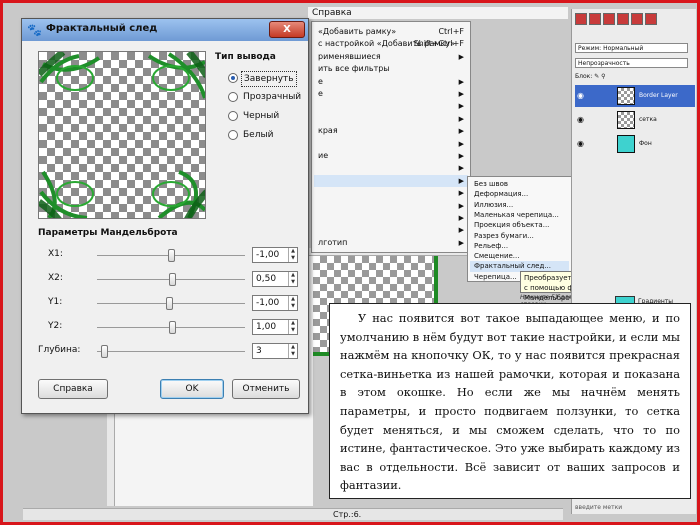  I want to click on param-spinbox: 3 ▲ ▼, so click(275, 351).